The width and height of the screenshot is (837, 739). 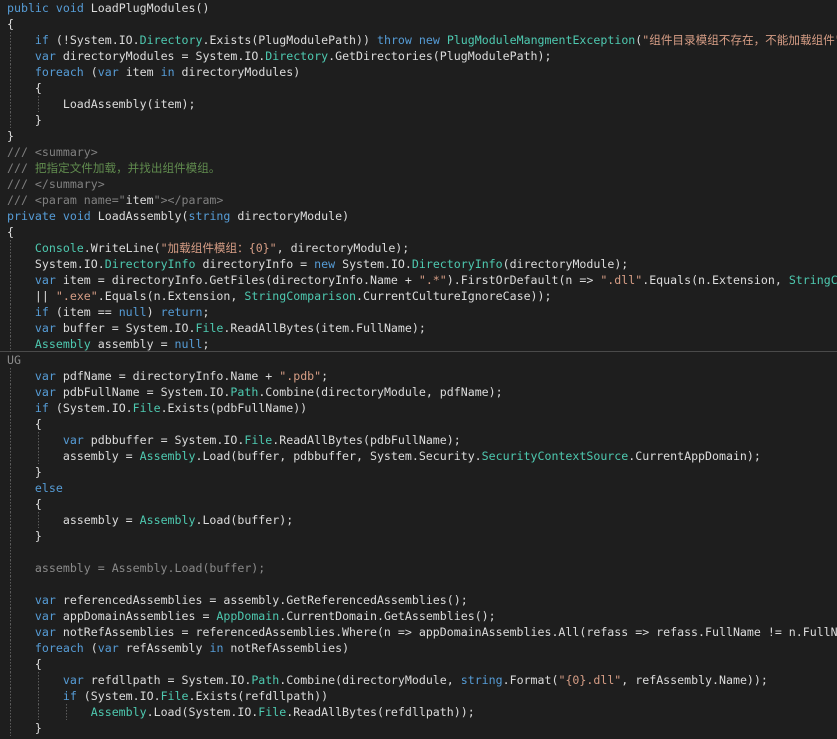 What do you see at coordinates (418, 344) in the screenshot?
I see `code-line: Assembly assembly = null;` at bounding box center [418, 344].